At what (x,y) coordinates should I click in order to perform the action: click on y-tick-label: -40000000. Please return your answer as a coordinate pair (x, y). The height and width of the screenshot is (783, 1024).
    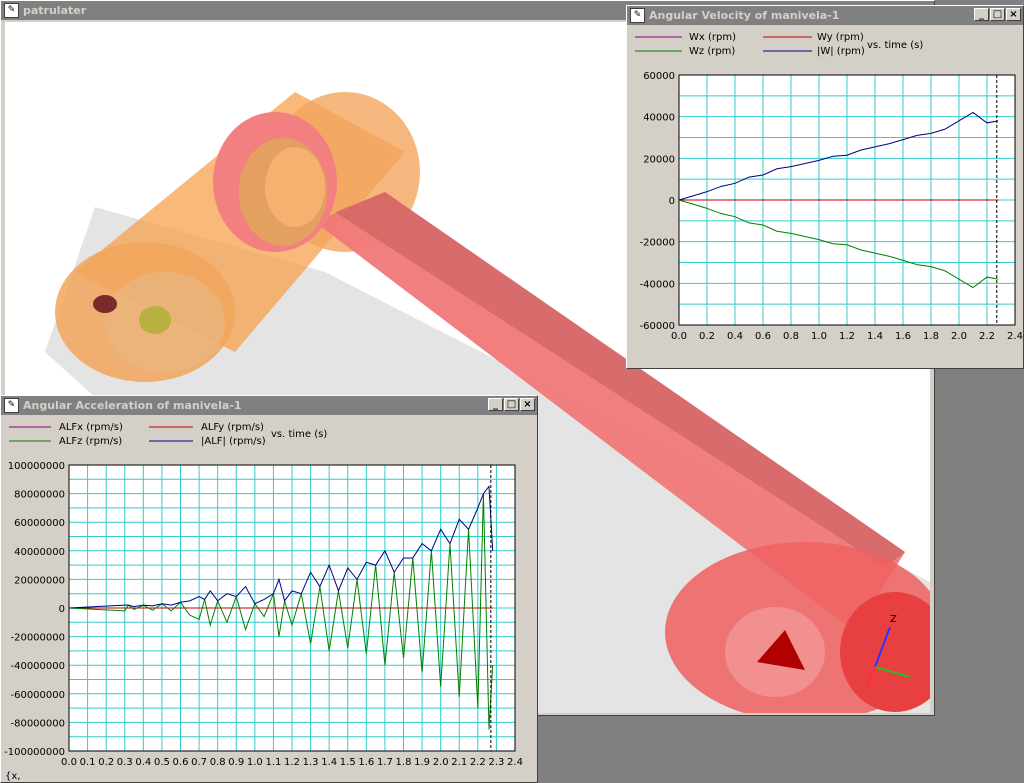
    Looking at the image, I should click on (37, 666).